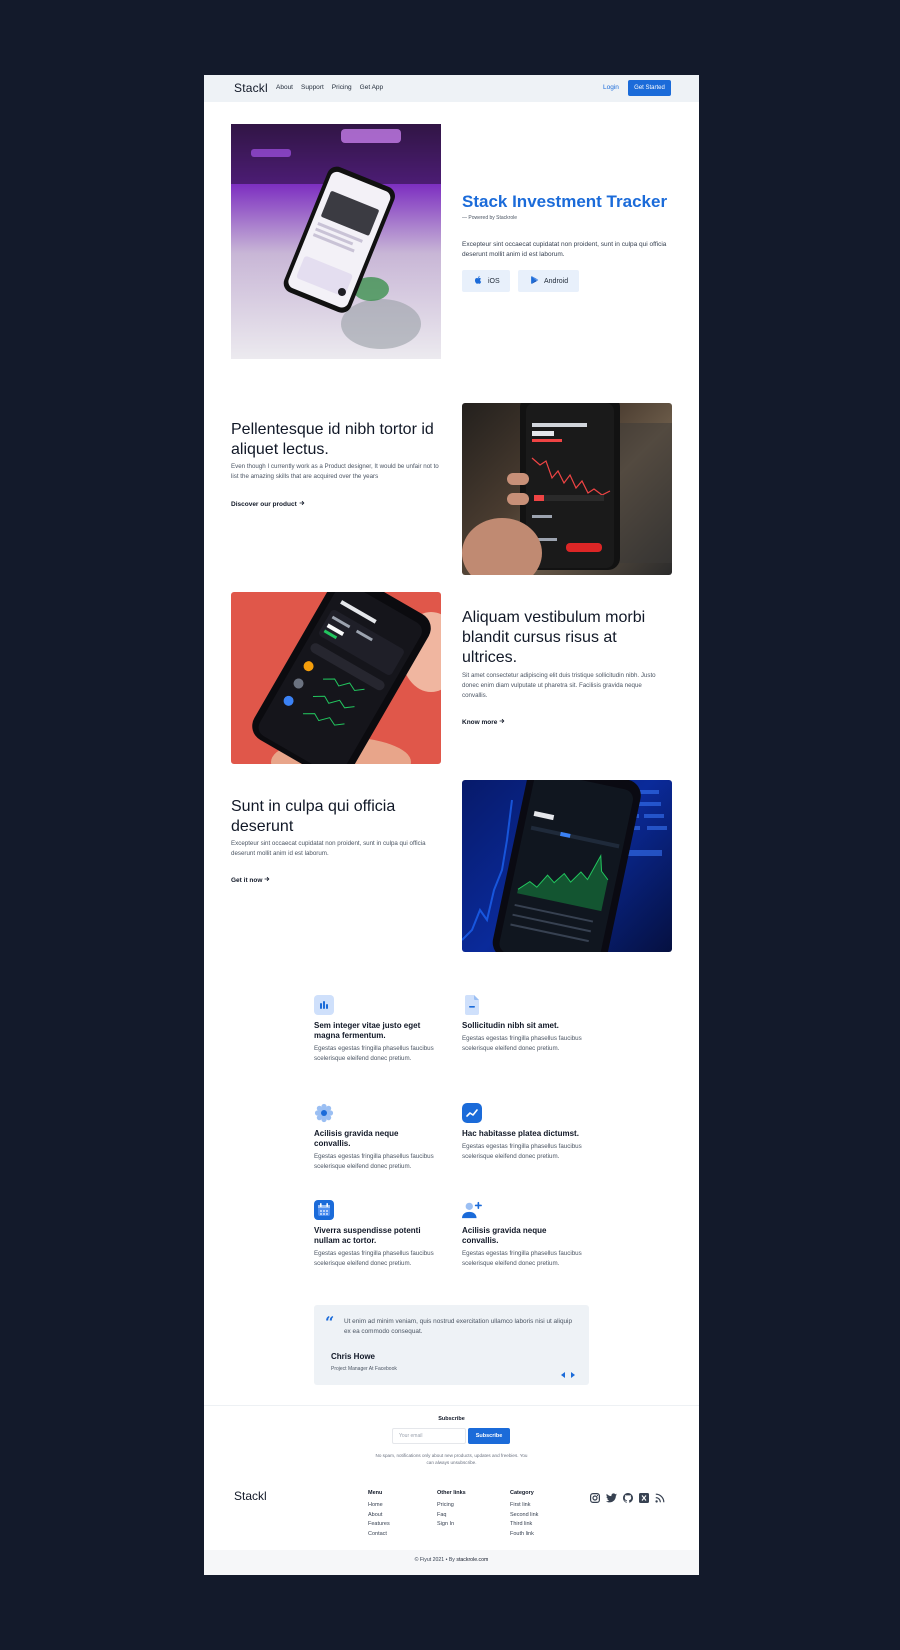 Image resolution: width=900 pixels, height=1650 pixels. Describe the element at coordinates (451, 1405) in the screenshot. I see `divider` at that location.